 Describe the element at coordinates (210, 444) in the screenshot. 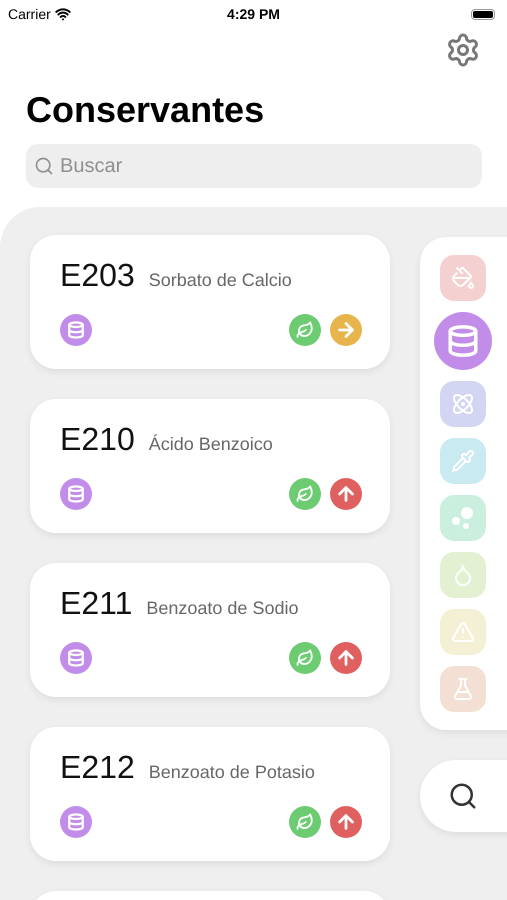

I see `additive-name: Ácido Benzoico` at that location.